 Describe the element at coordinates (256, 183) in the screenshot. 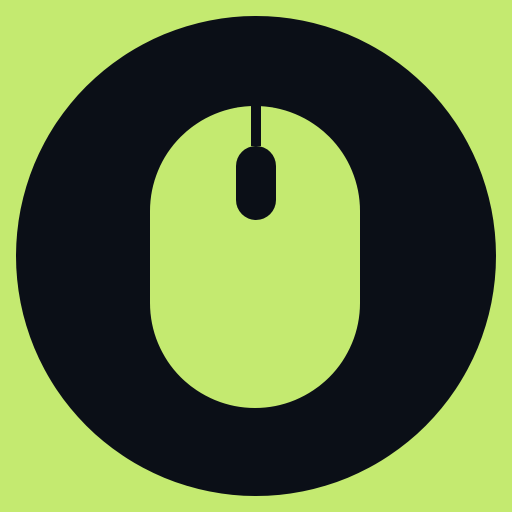

I see `mouse-scroll-wheel` at that location.